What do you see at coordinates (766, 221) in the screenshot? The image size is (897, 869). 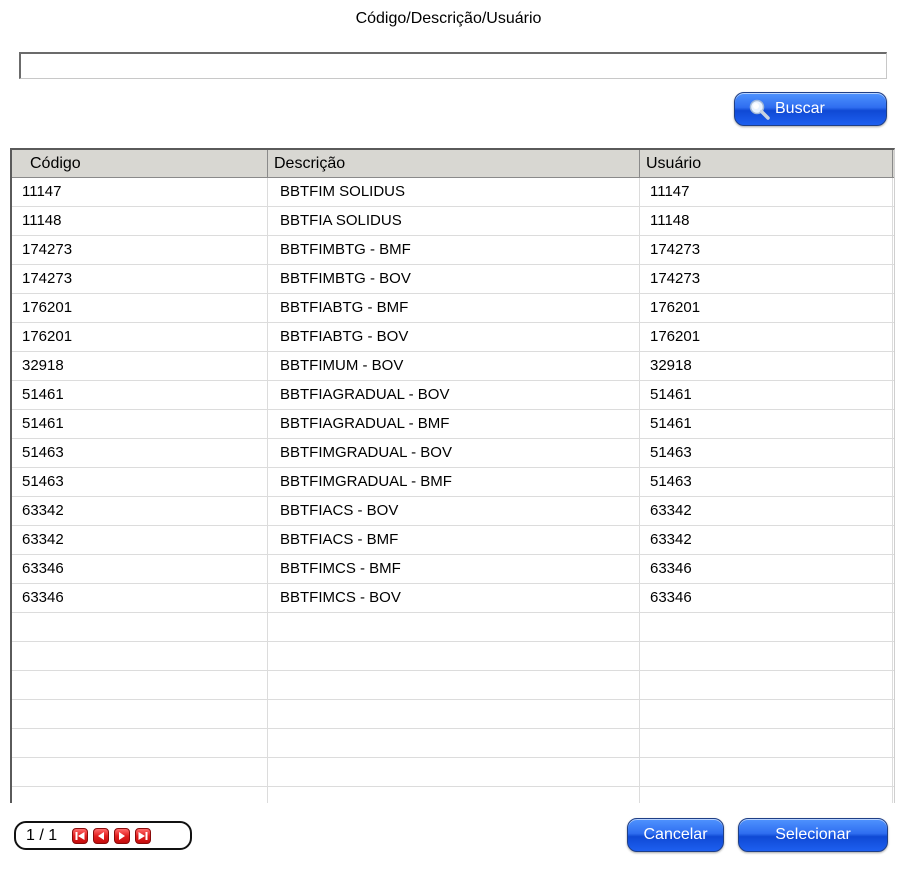 I see `cell-usuario: 11148` at bounding box center [766, 221].